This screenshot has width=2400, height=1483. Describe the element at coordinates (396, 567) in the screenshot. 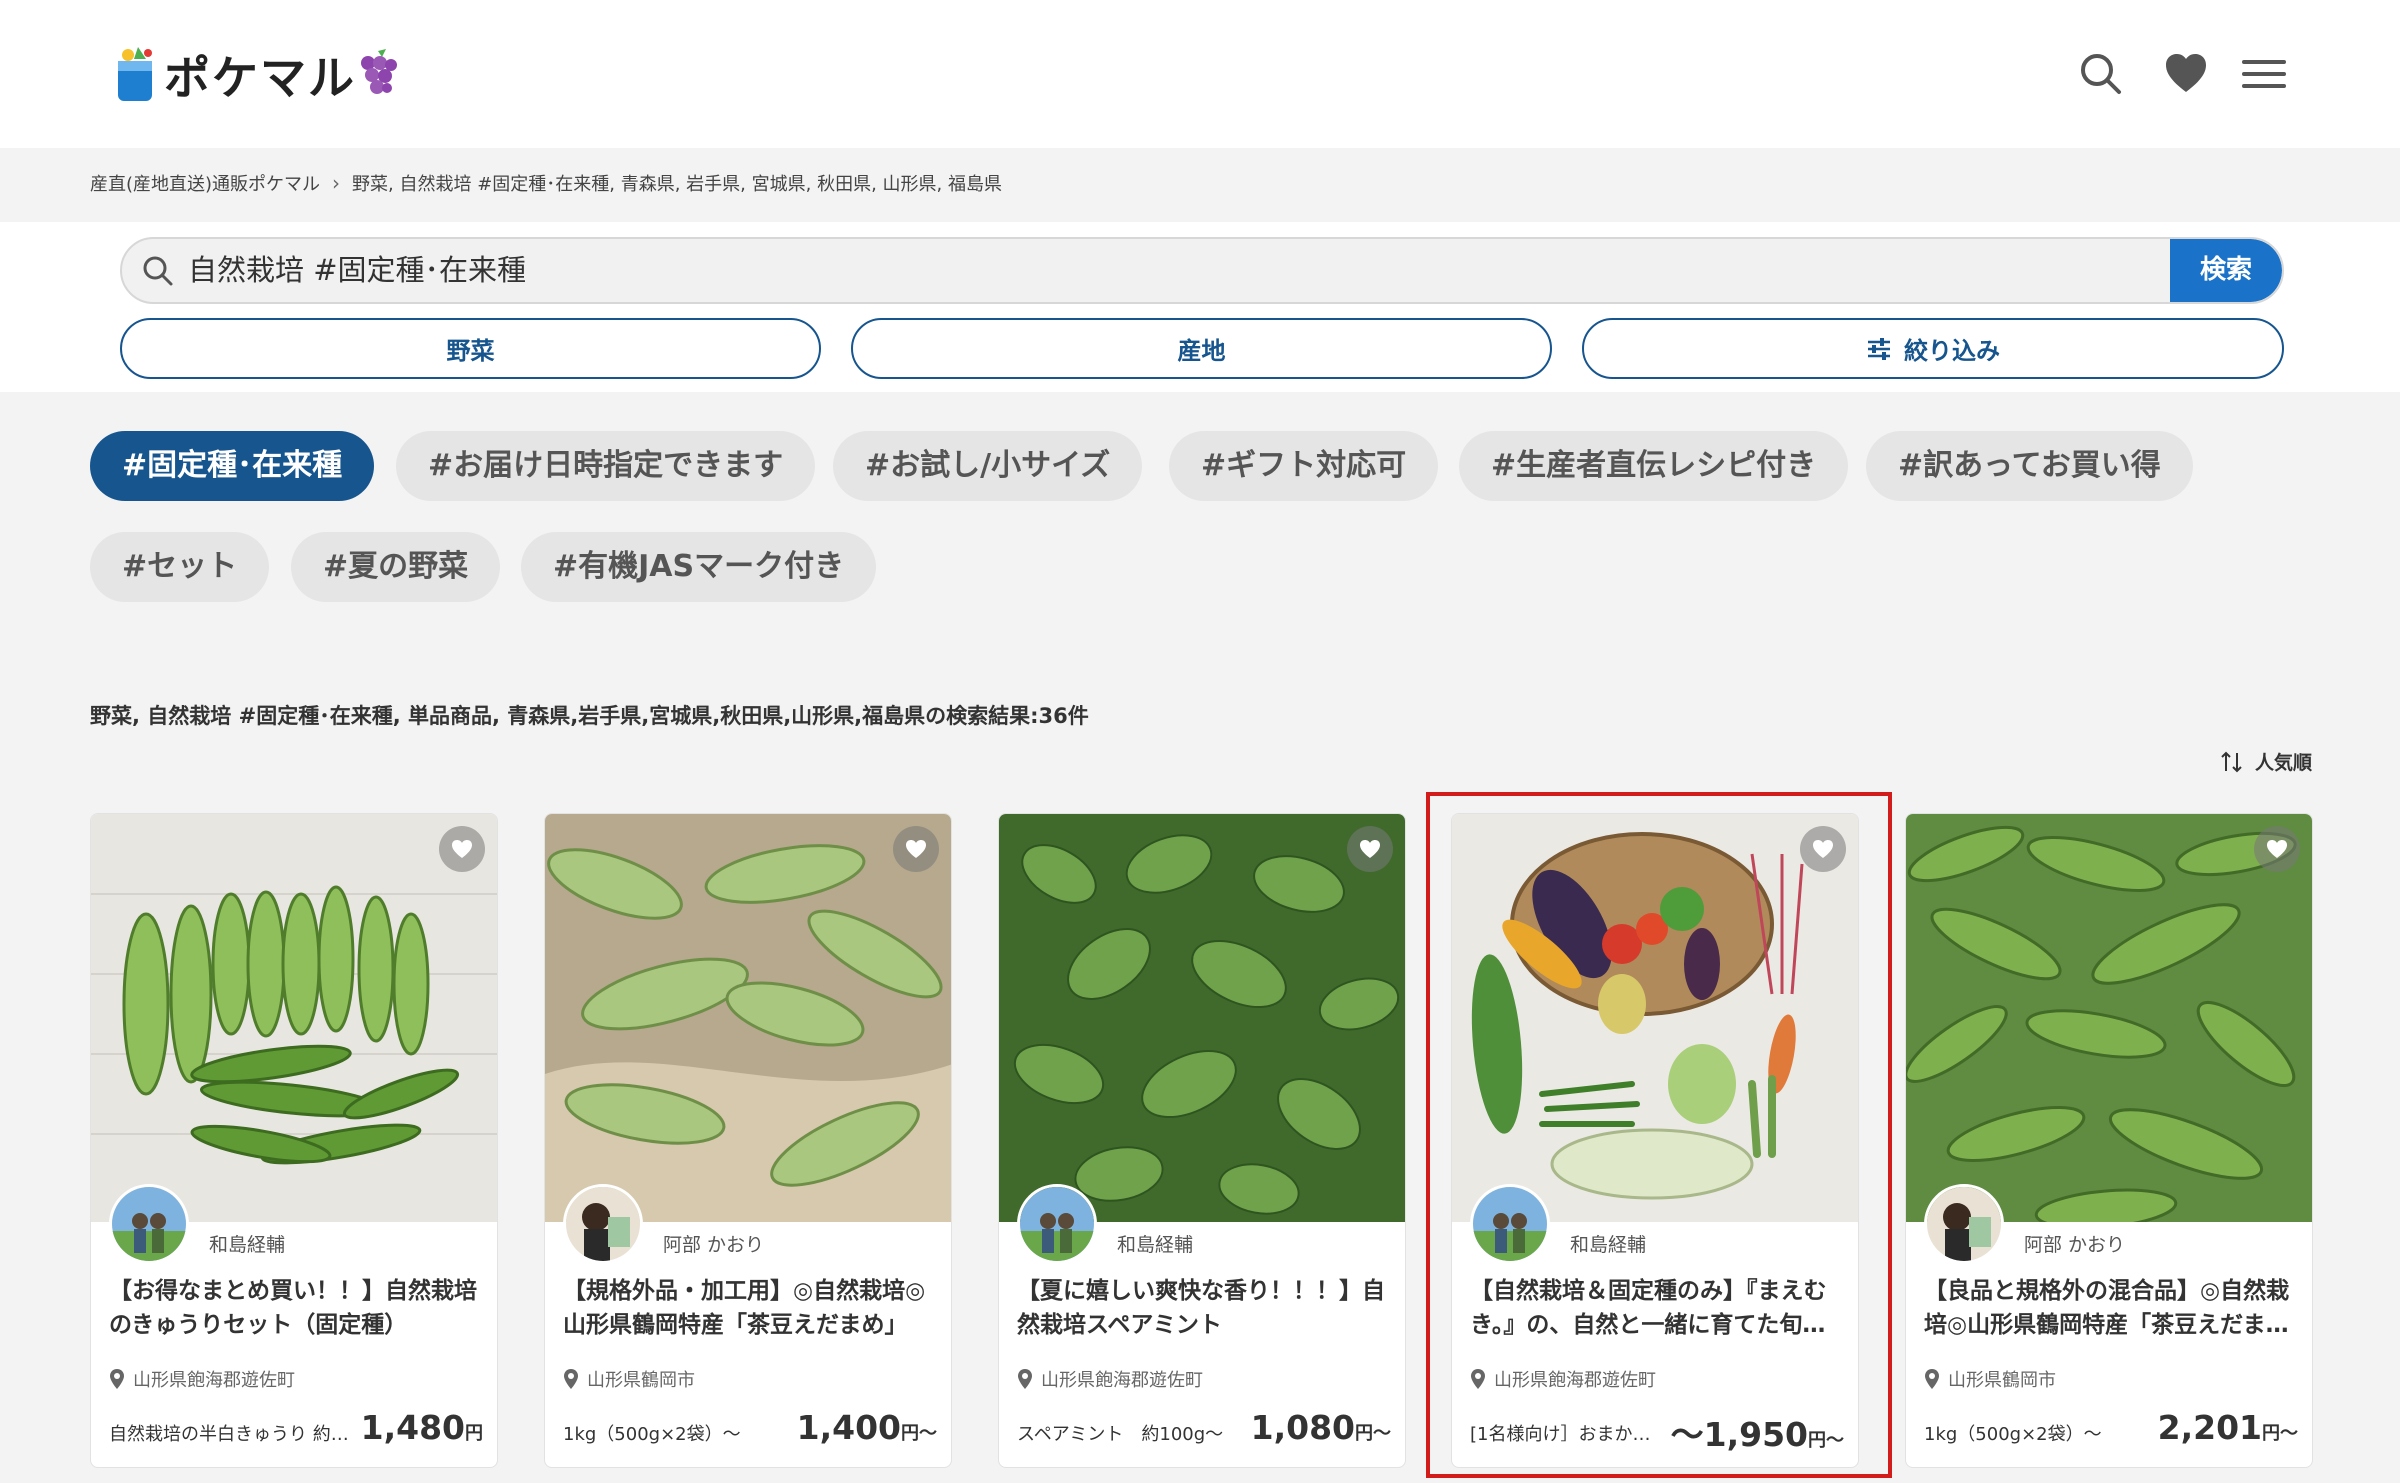

I see `tag-summer-vegetables: #夏の野菜` at that location.